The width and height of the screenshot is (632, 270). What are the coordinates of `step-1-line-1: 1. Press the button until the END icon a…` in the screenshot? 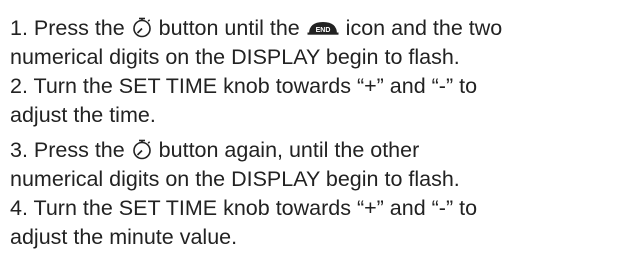 It's located at (320, 28).